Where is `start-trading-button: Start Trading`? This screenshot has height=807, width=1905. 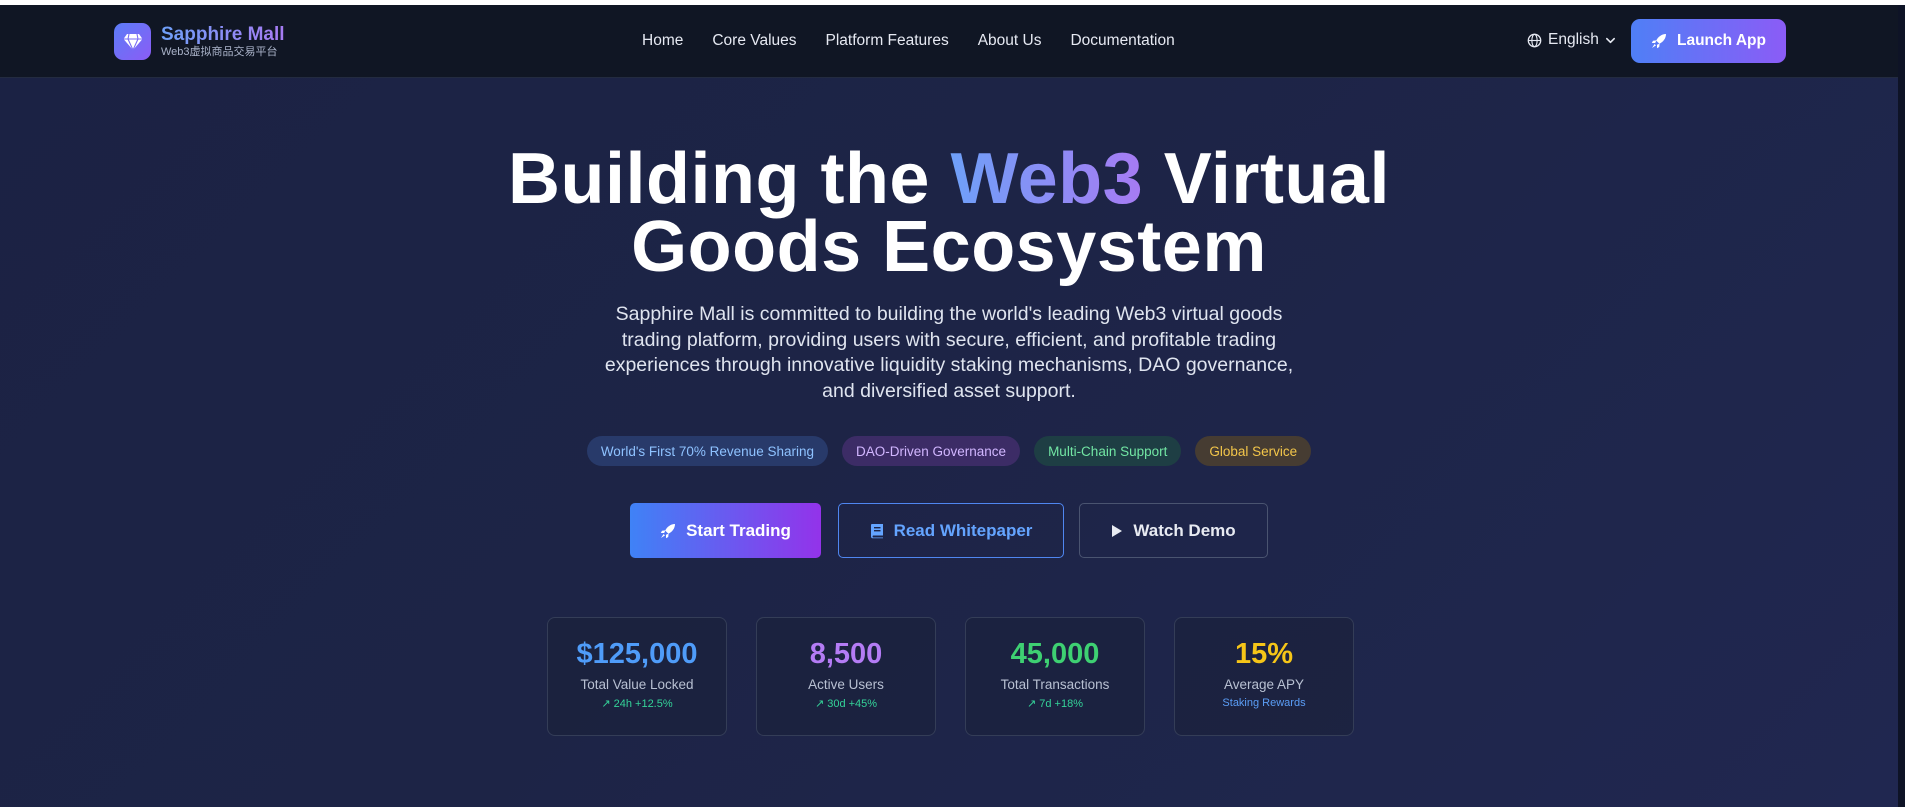 start-trading-button: Start Trading is located at coordinates (725, 530).